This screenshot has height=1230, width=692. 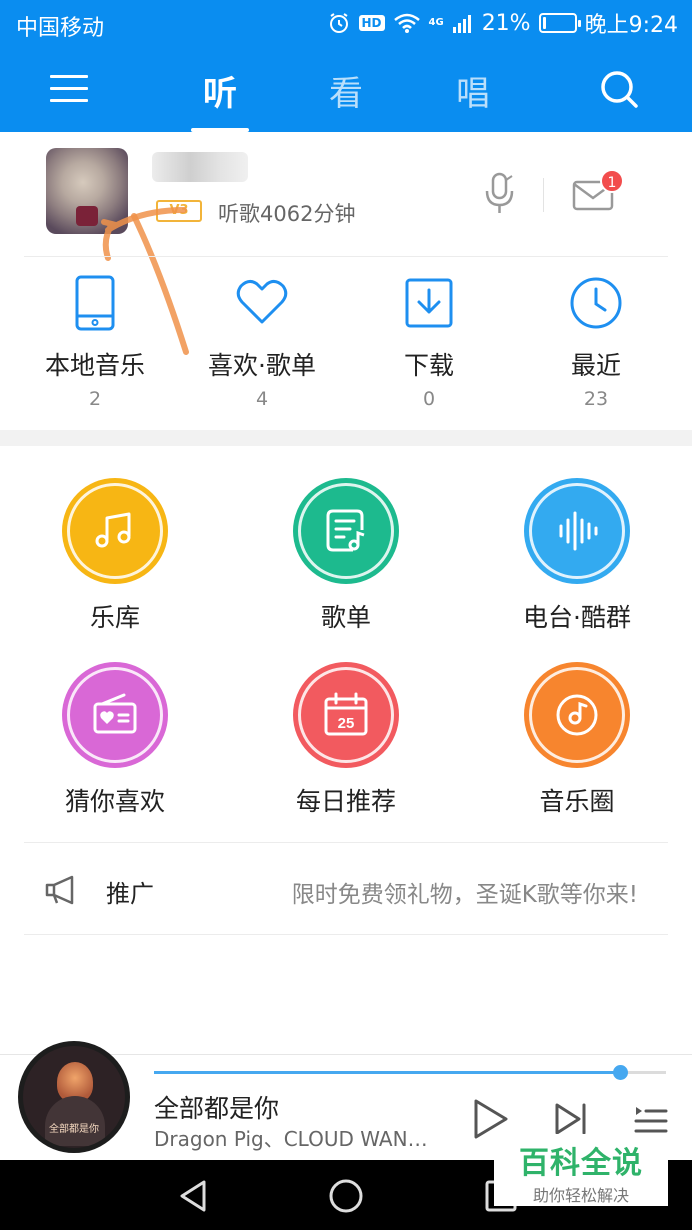 I want to click on feature-icon-bg: 25, so click(x=346, y=715).